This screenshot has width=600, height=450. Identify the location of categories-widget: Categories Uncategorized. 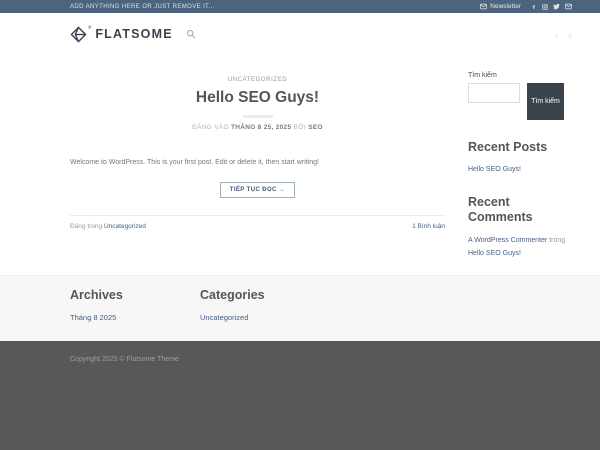
(232, 314).